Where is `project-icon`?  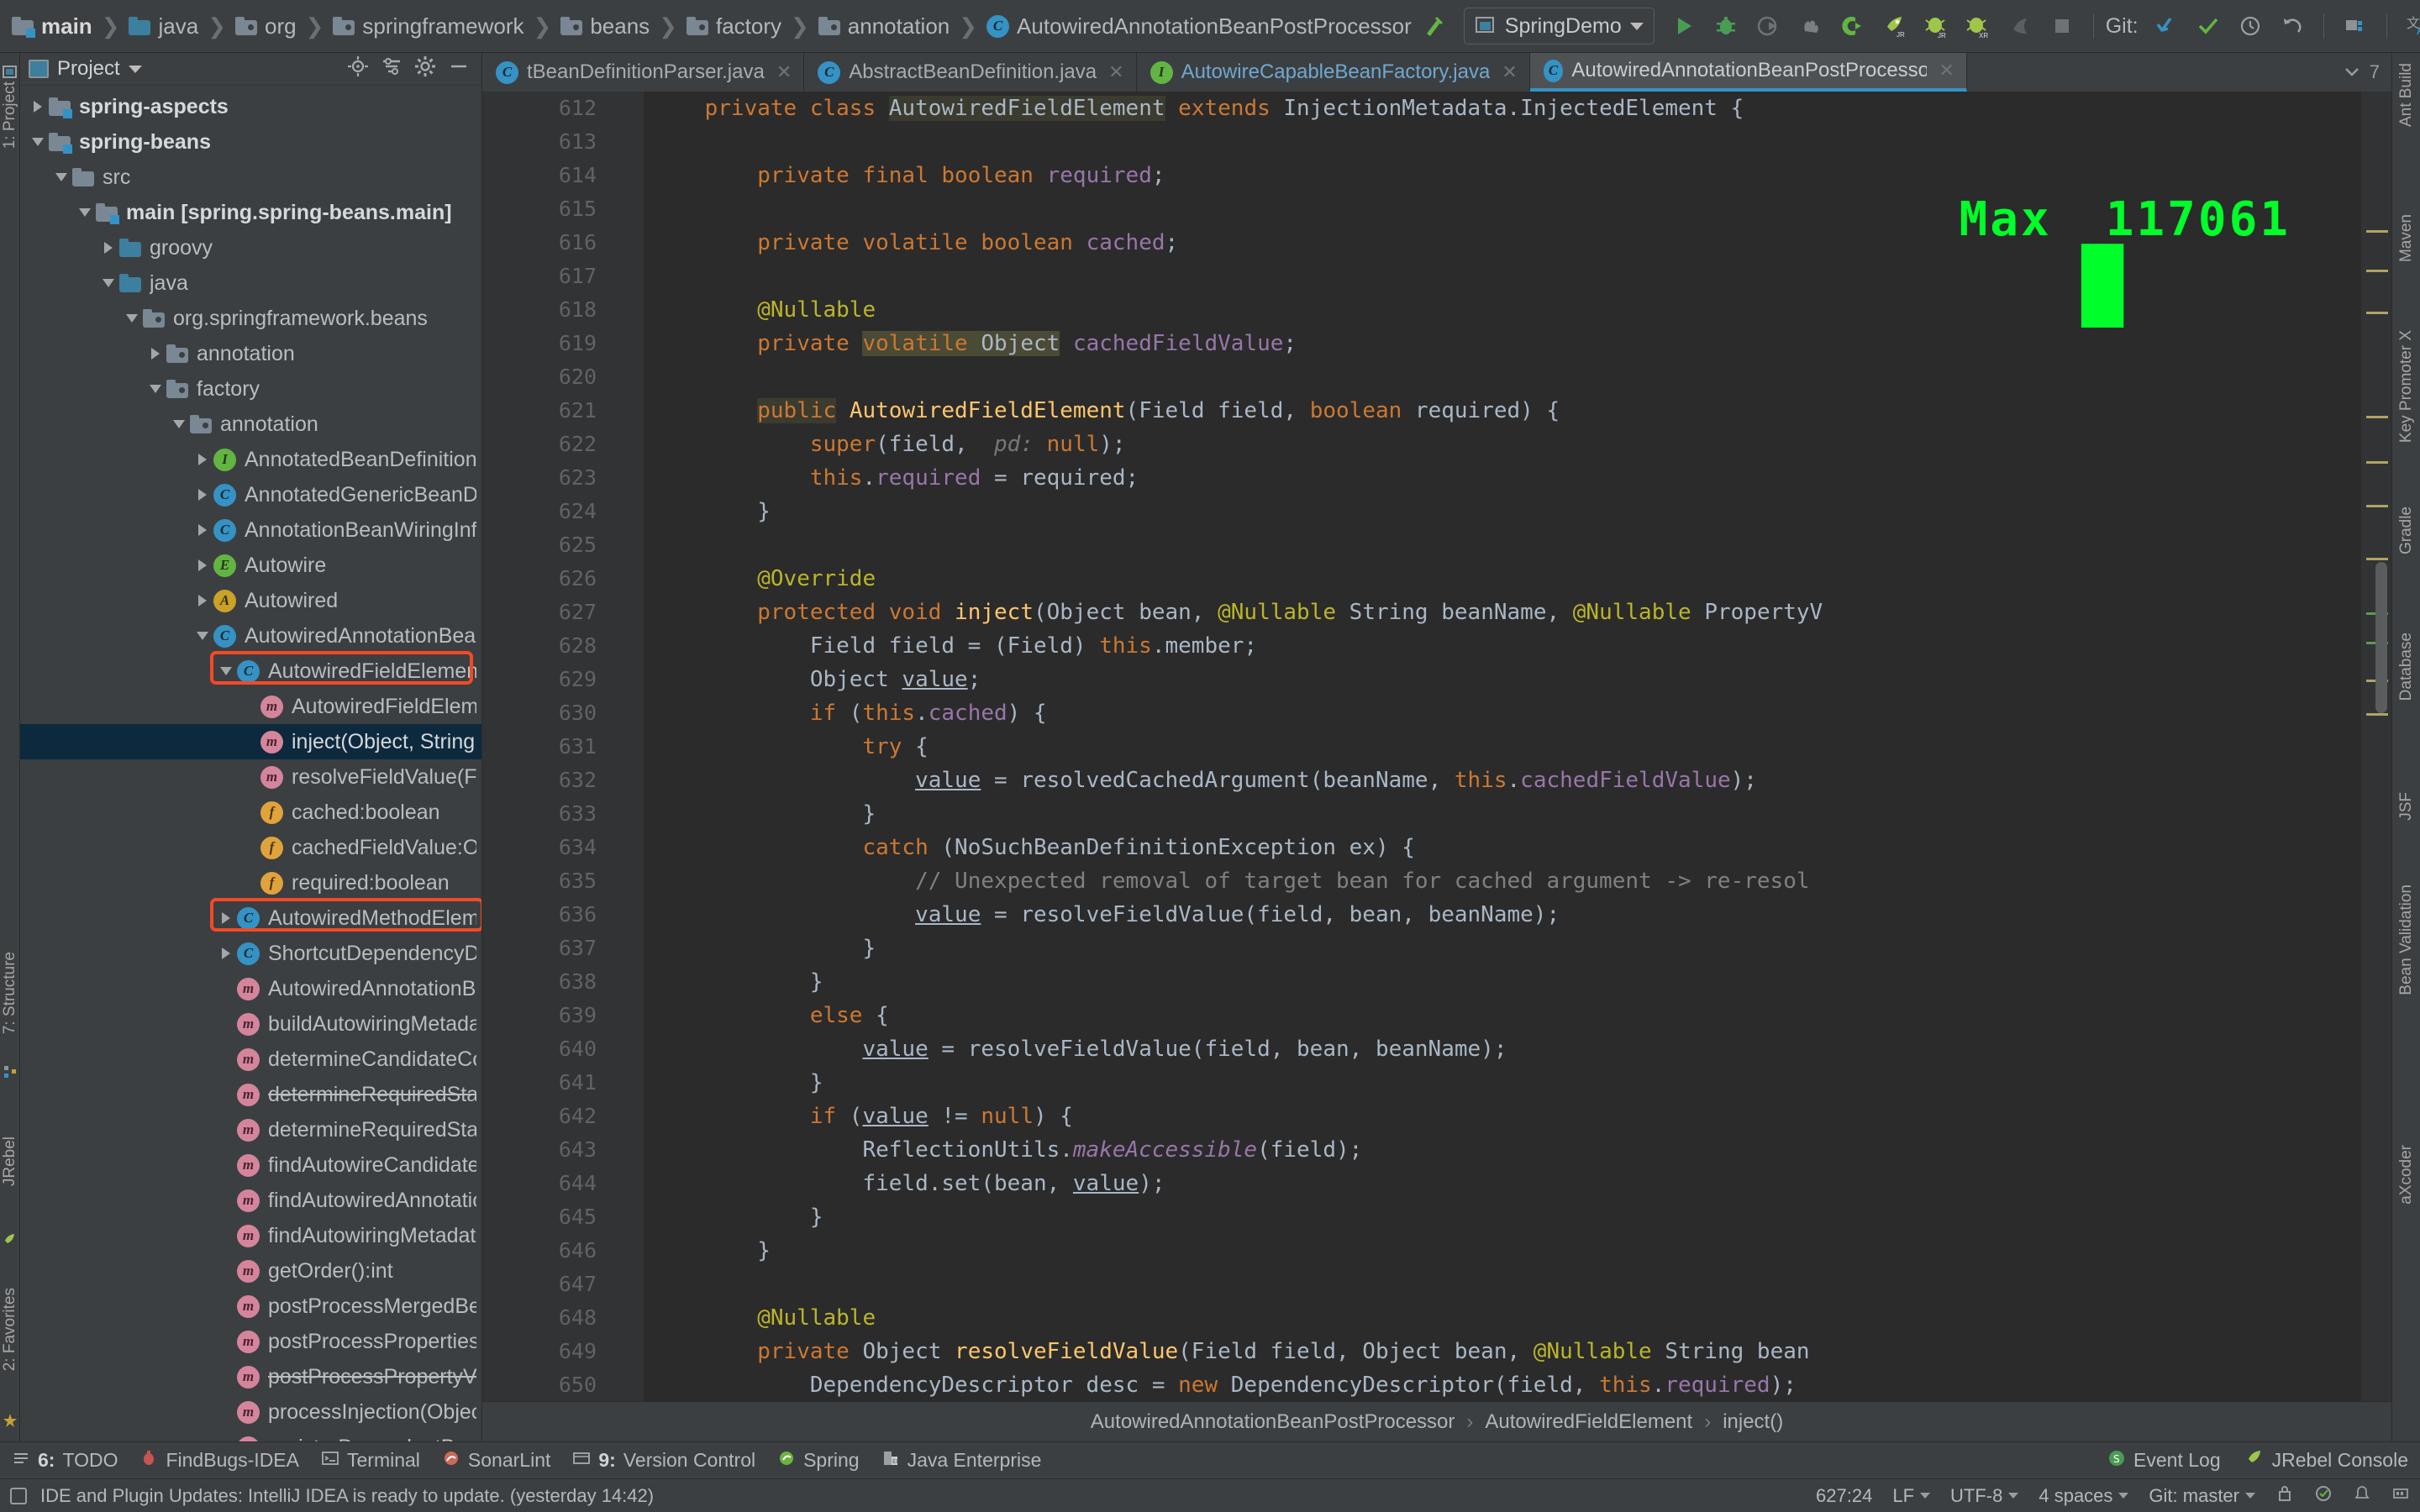 project-icon is located at coordinates (11, 69).